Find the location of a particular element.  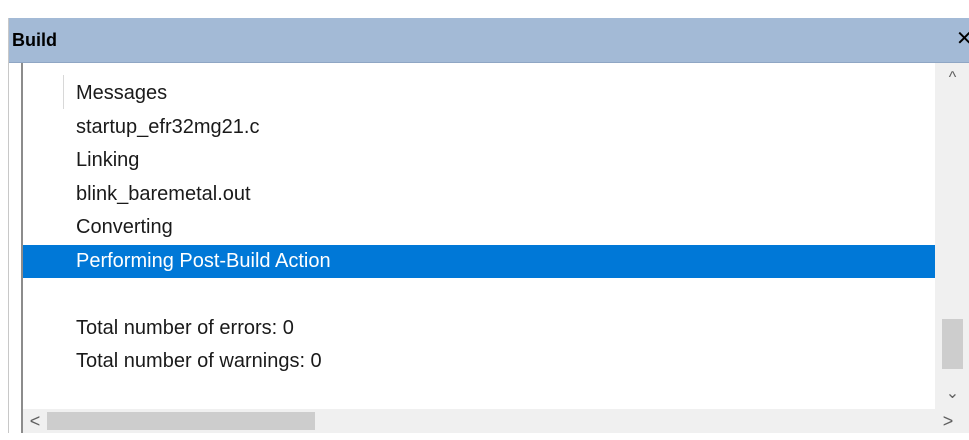

messages-column-header: Messages is located at coordinates (480, 94).